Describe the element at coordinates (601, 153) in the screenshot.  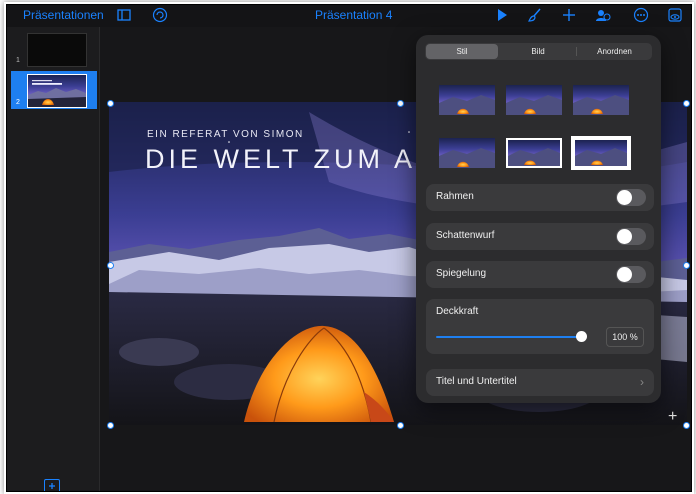
I see `style-preset-6-selected` at that location.